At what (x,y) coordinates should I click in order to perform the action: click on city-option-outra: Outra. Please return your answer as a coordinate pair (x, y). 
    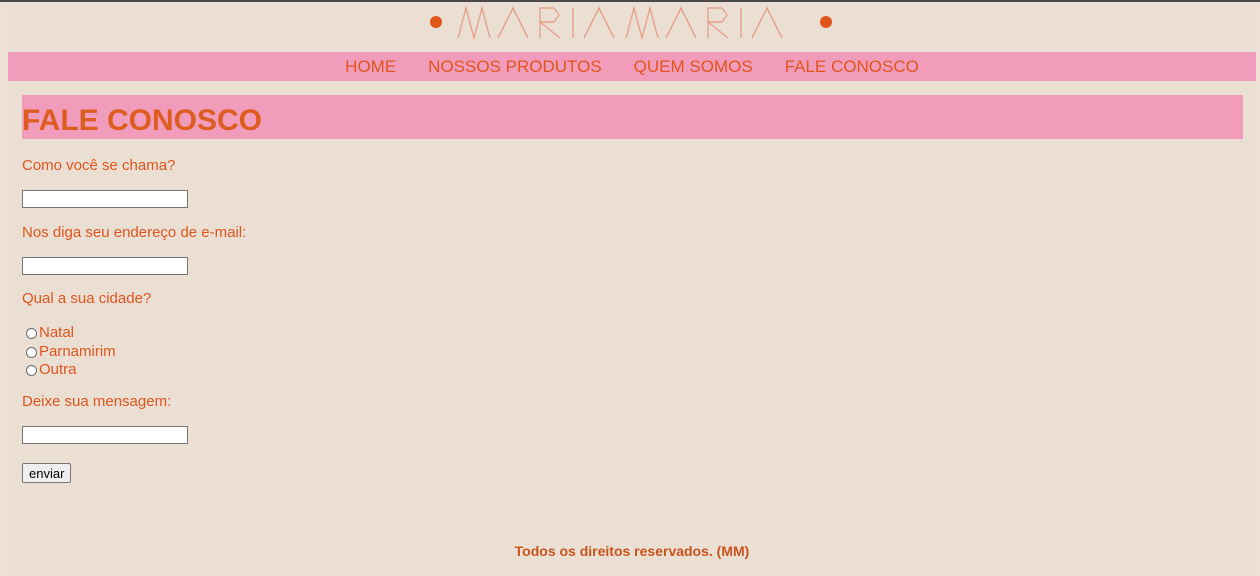
    Looking at the image, I should click on (51, 370).